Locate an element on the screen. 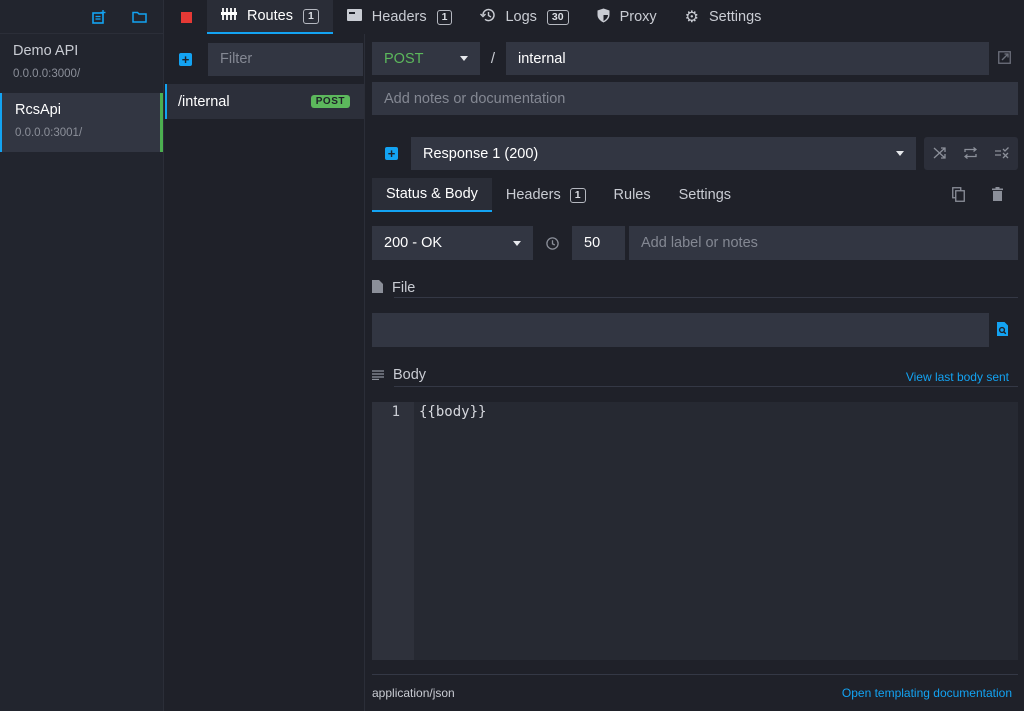 The height and width of the screenshot is (711, 1024). tab-label: Proxy is located at coordinates (638, 17).